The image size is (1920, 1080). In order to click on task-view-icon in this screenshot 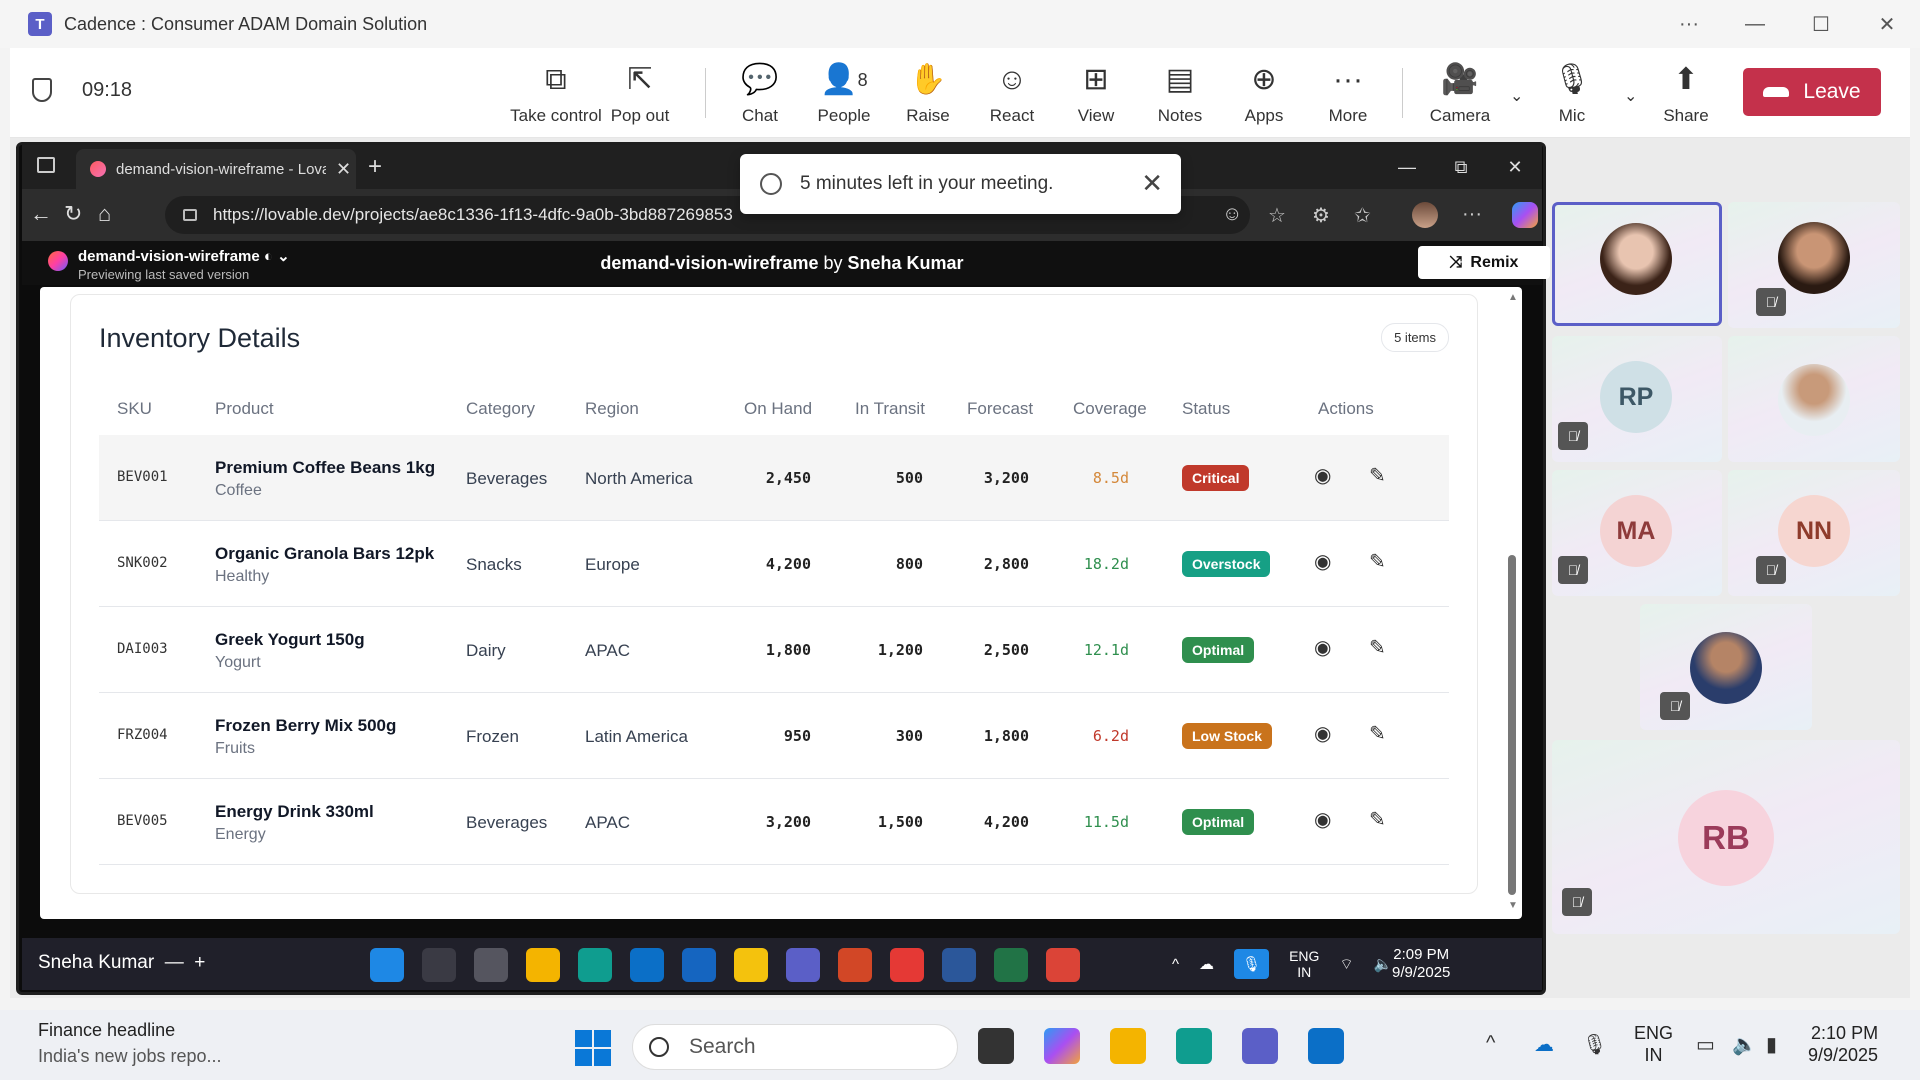, I will do `click(996, 1046)`.